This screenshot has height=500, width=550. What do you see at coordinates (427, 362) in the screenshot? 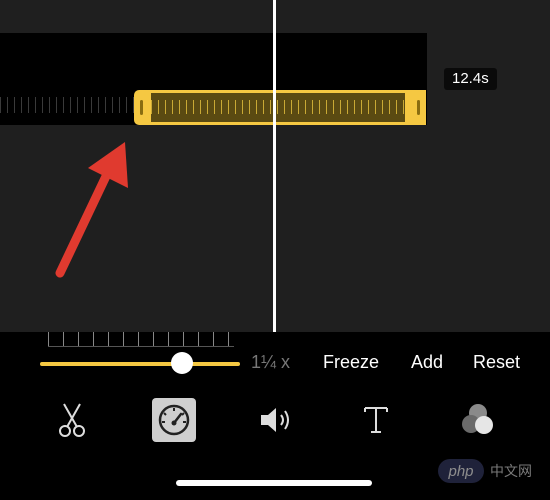
I see `add-button: Add` at bounding box center [427, 362].